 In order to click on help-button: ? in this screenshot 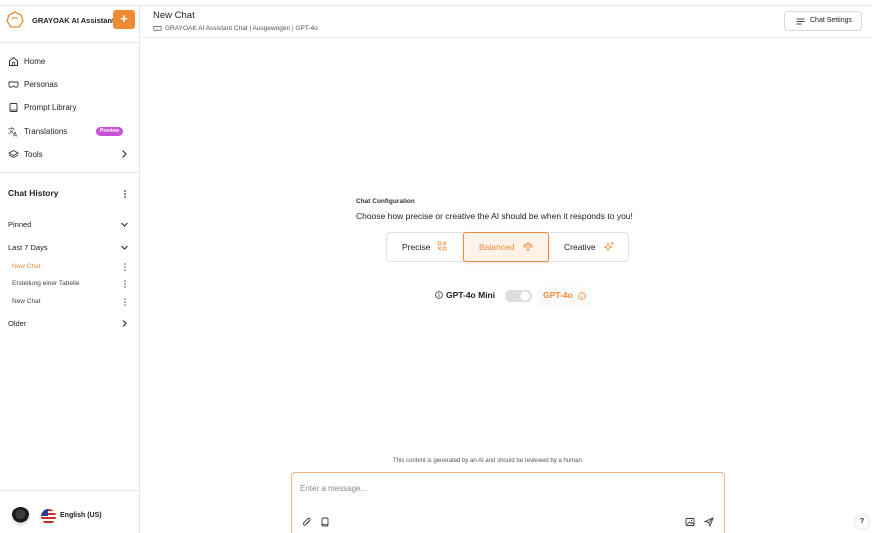, I will do `click(862, 522)`.